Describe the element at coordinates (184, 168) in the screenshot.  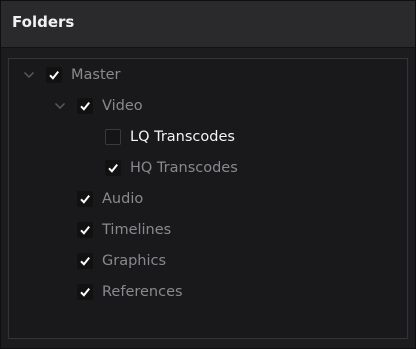
I see `tree-item-label: HQ Transcodes` at that location.